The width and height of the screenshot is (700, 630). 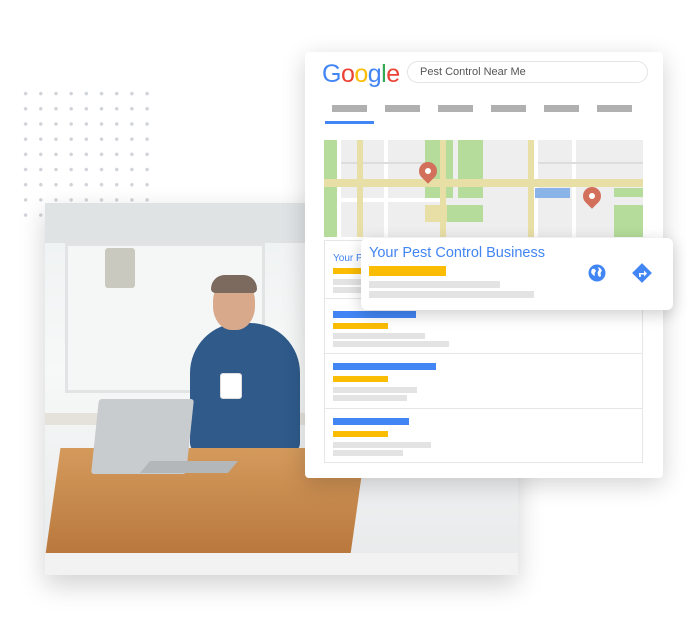 What do you see at coordinates (361, 74) in the screenshot?
I see `google-logo: Google` at bounding box center [361, 74].